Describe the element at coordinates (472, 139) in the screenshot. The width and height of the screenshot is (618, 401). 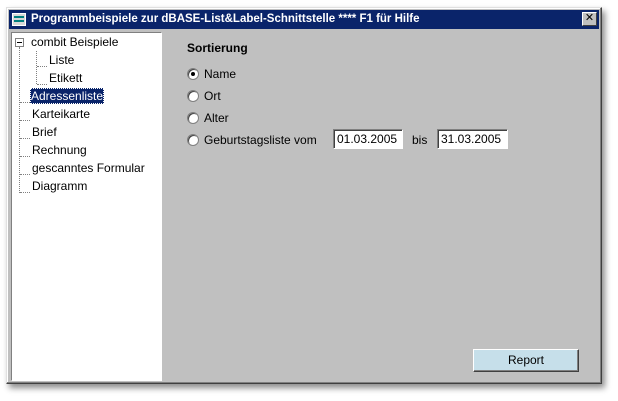
I see `date-to-input: 31.03.2005` at that location.